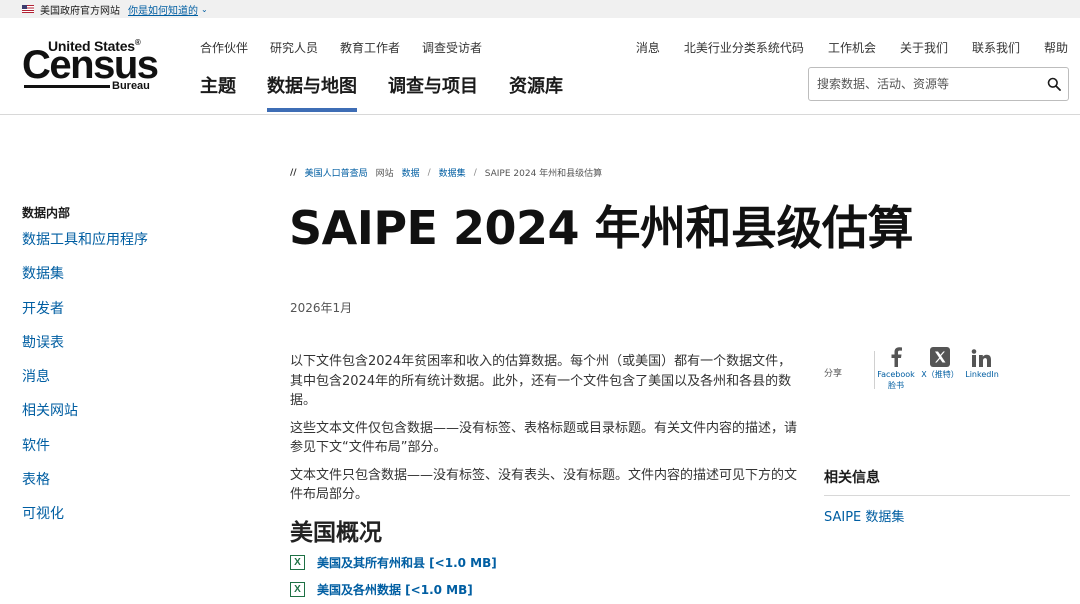 Image resolution: width=1080 pixels, height=604 pixels. Describe the element at coordinates (163, 9) in the screenshot. I see `gov-banner-link: 你是如何知道的` at that location.